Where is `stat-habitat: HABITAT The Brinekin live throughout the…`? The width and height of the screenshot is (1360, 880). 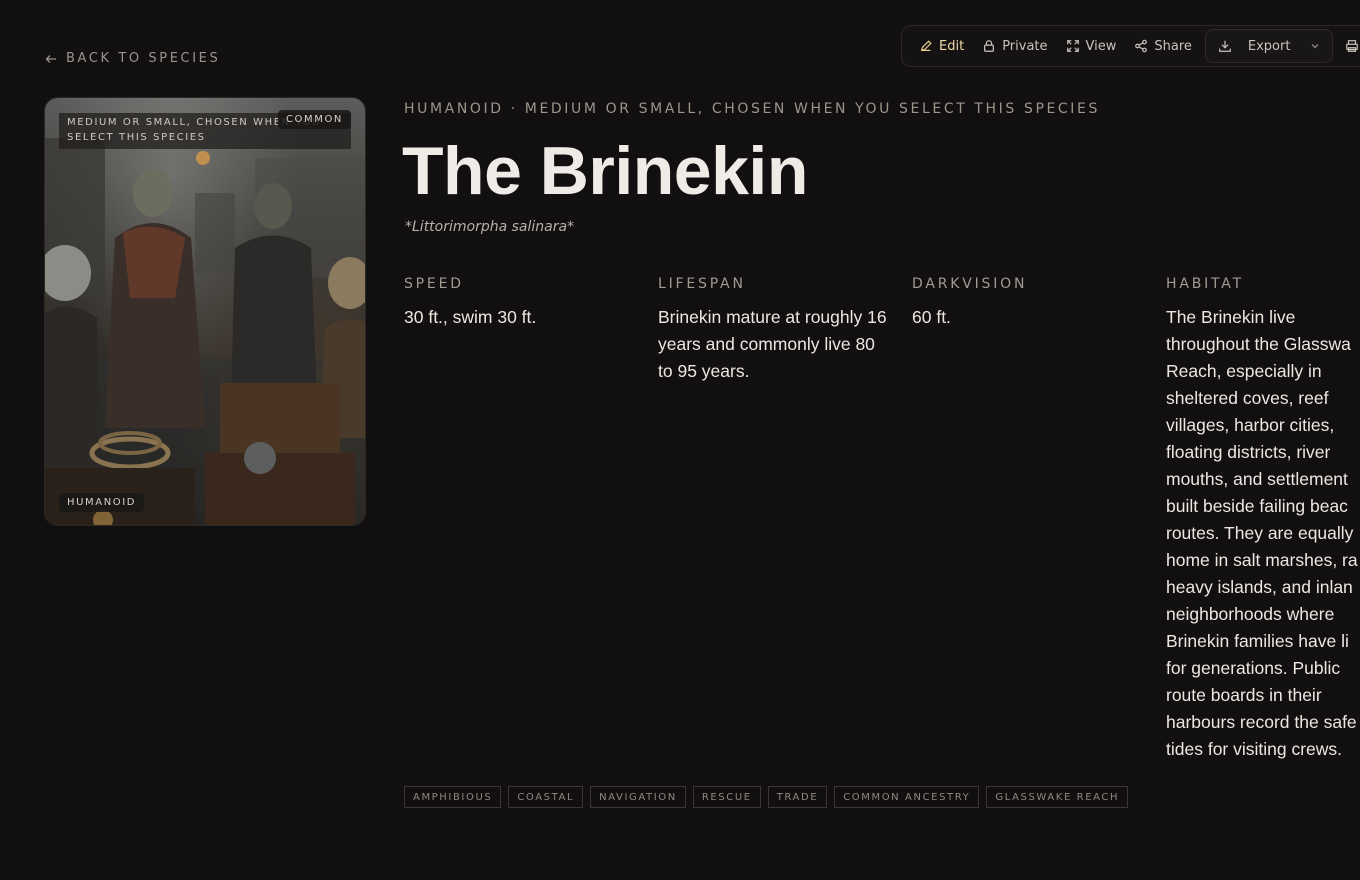 stat-habitat: HABITAT The Brinekin live throughout the… is located at coordinates (1263, 519).